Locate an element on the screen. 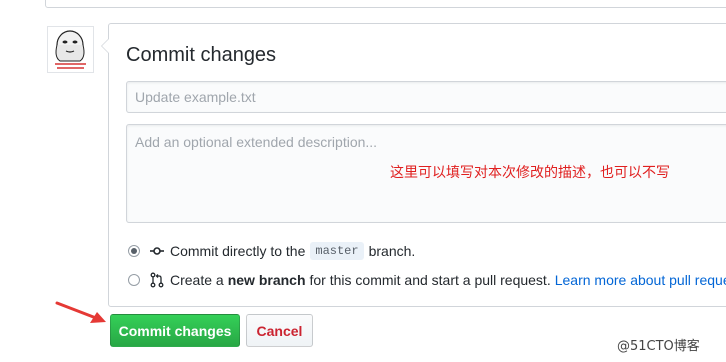 The width and height of the screenshot is (726, 362). commit-form-title: Commit changes is located at coordinates (201, 55).